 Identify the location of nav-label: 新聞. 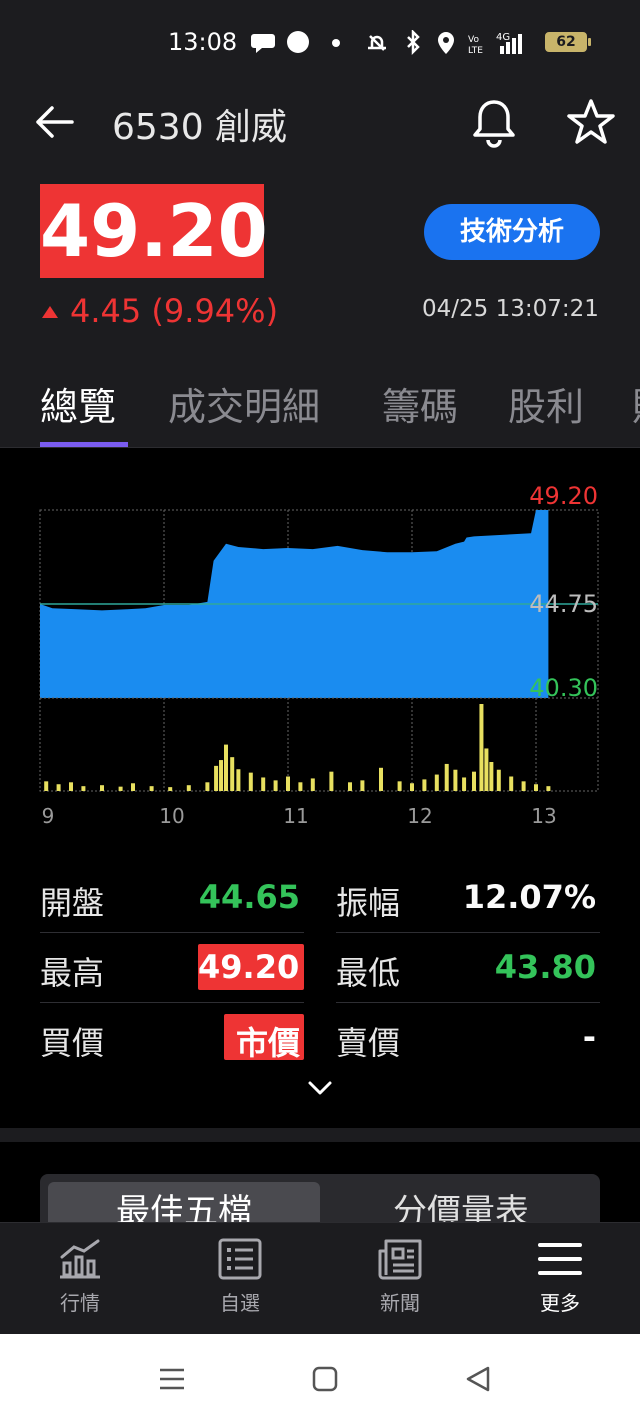
(400, 1303).